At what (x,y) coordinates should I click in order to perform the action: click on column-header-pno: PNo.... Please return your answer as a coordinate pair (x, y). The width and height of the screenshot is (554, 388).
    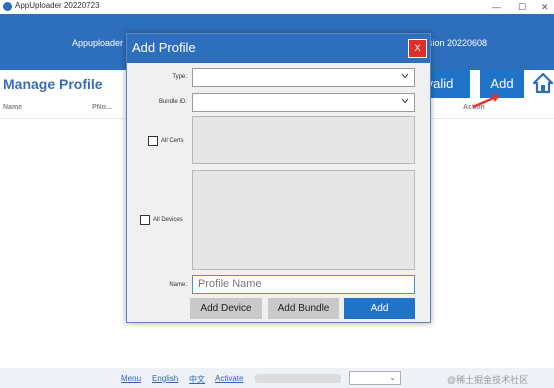
    Looking at the image, I should click on (102, 107).